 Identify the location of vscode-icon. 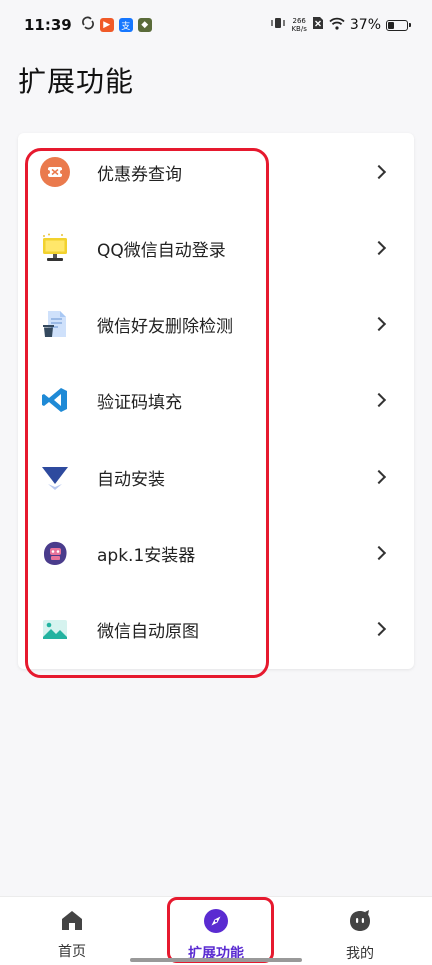
(55, 400).